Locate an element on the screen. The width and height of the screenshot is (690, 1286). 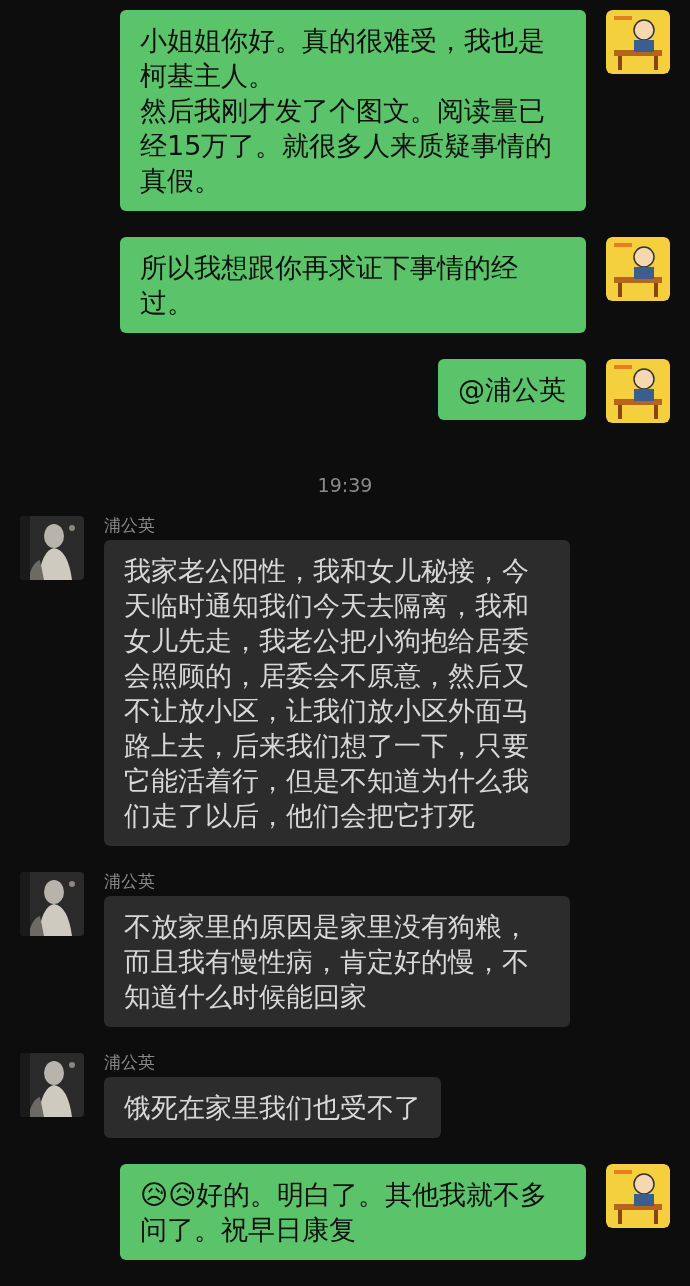
message-text: @浦公英 is located at coordinates (512, 390).